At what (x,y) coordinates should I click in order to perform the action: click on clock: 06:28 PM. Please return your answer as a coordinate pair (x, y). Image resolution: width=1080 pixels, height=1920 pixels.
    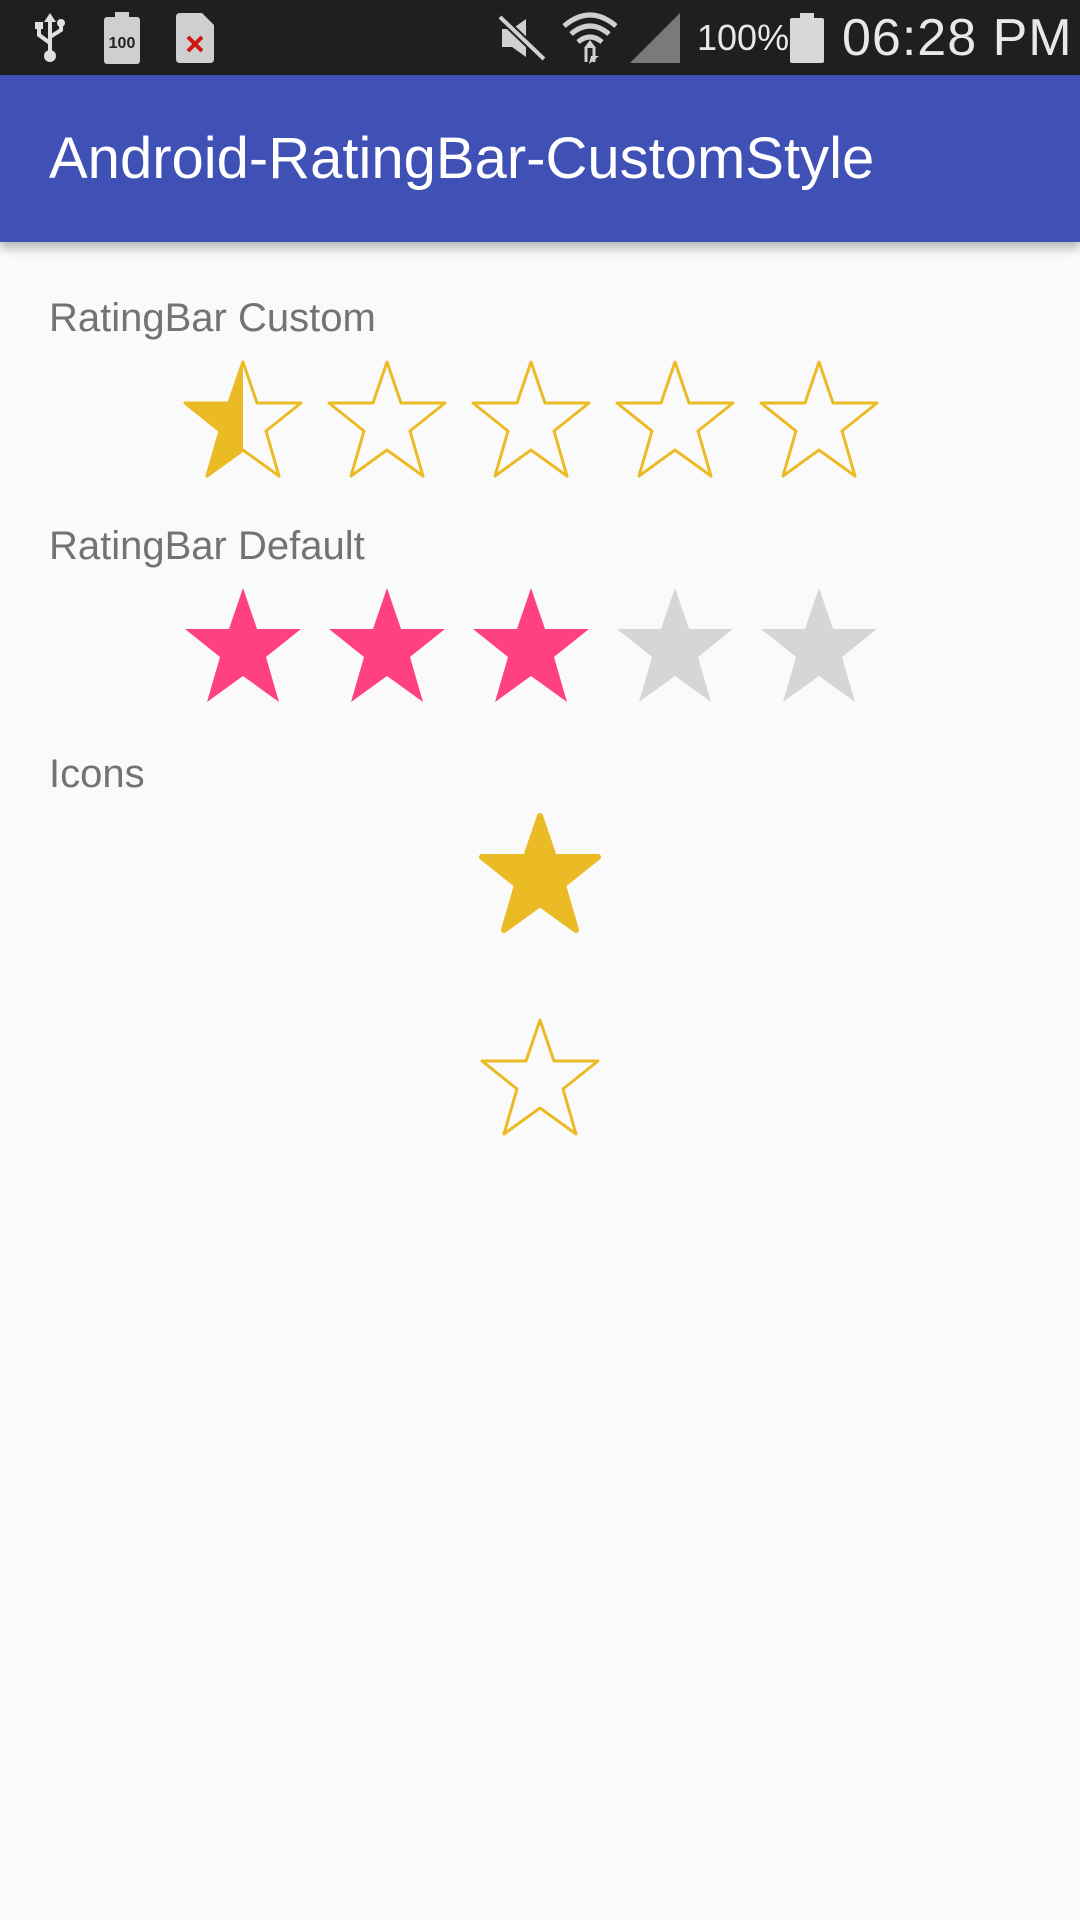
    Looking at the image, I should click on (957, 37).